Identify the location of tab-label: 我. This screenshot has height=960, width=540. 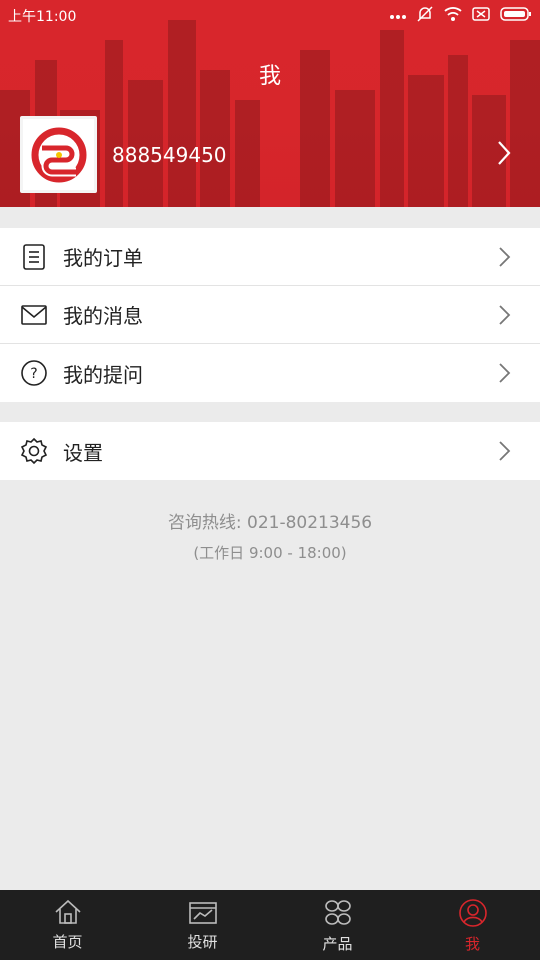
(472, 944).